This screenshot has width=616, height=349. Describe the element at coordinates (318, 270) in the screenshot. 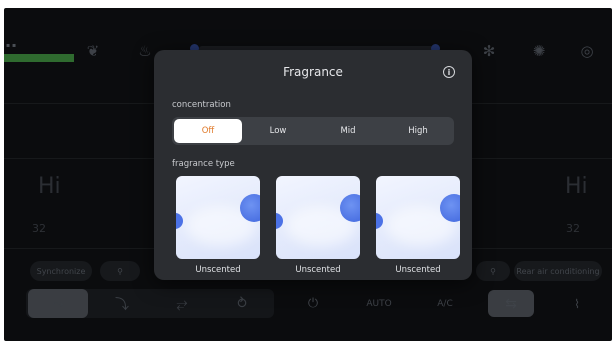

I see `fragrance-card-2-label: Unscented` at that location.